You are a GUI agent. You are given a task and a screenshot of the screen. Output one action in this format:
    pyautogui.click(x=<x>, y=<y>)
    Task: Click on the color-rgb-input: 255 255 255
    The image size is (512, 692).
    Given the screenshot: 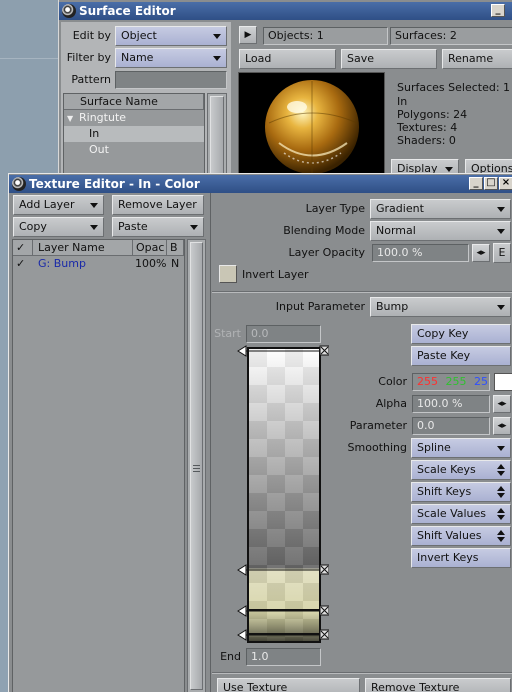 What is the action you would take?
    pyautogui.click(x=451, y=382)
    